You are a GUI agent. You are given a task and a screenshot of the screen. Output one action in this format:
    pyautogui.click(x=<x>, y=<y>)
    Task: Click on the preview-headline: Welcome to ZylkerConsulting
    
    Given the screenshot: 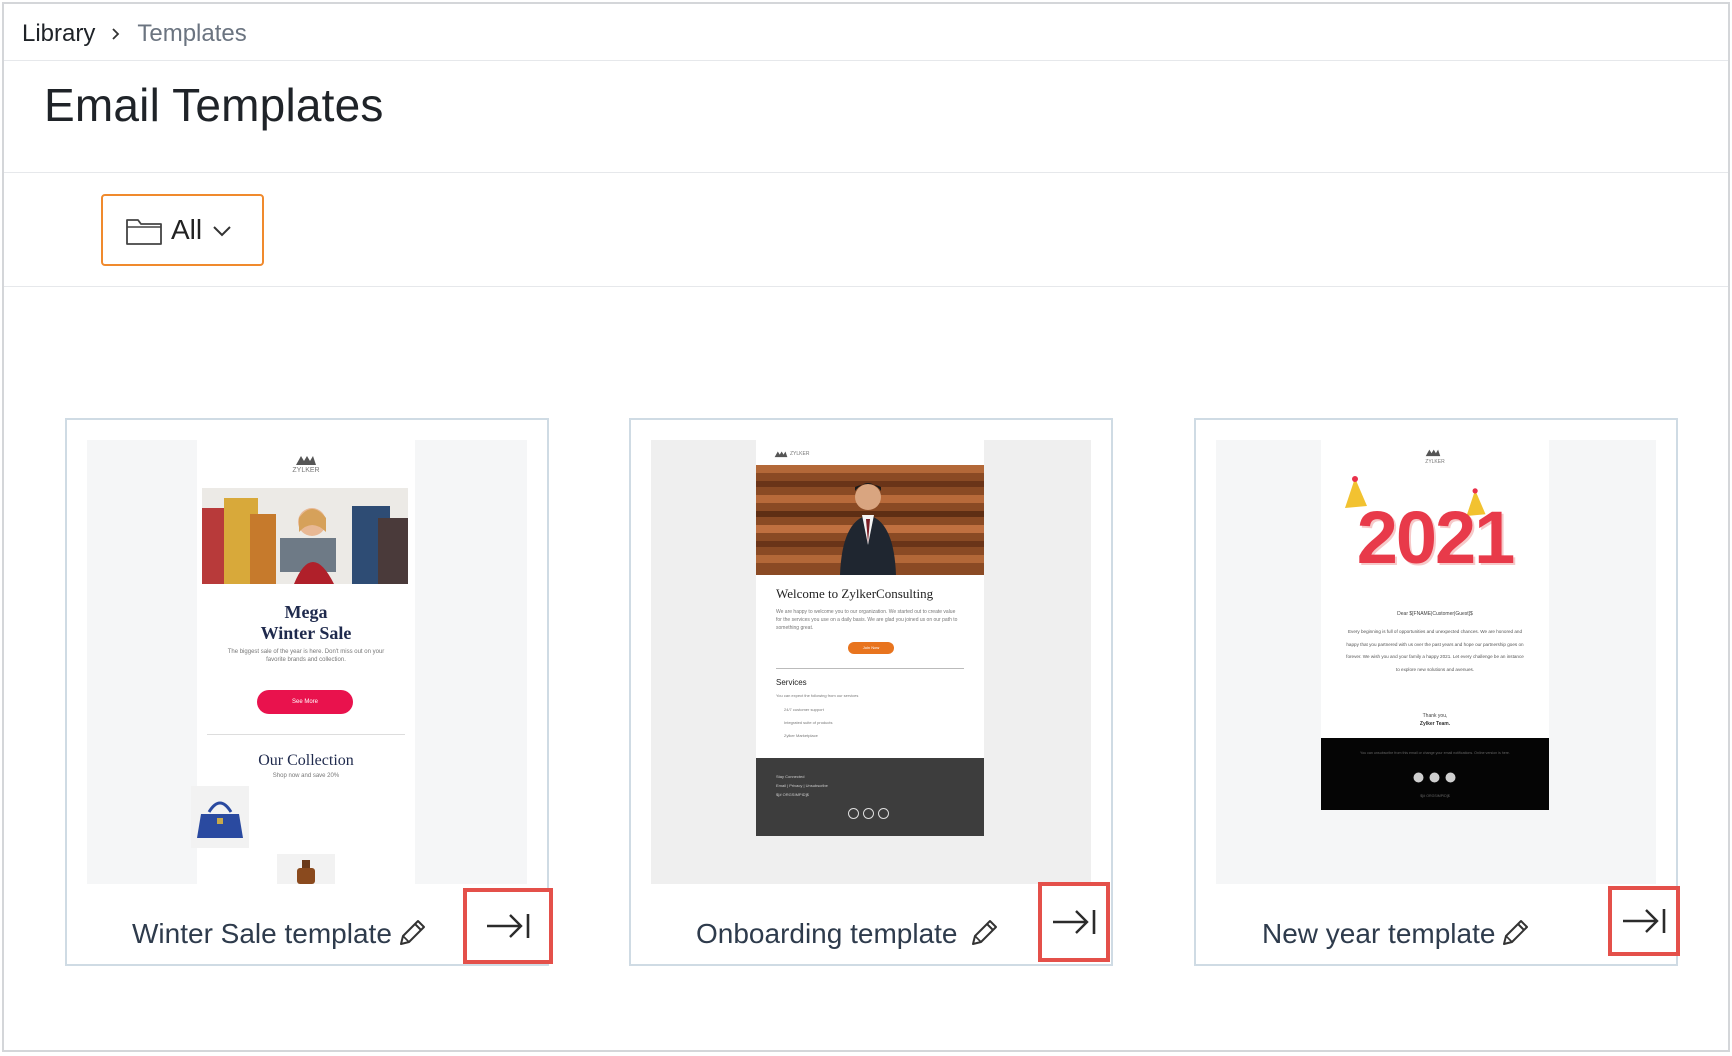 What is the action you would take?
    pyautogui.click(x=855, y=593)
    